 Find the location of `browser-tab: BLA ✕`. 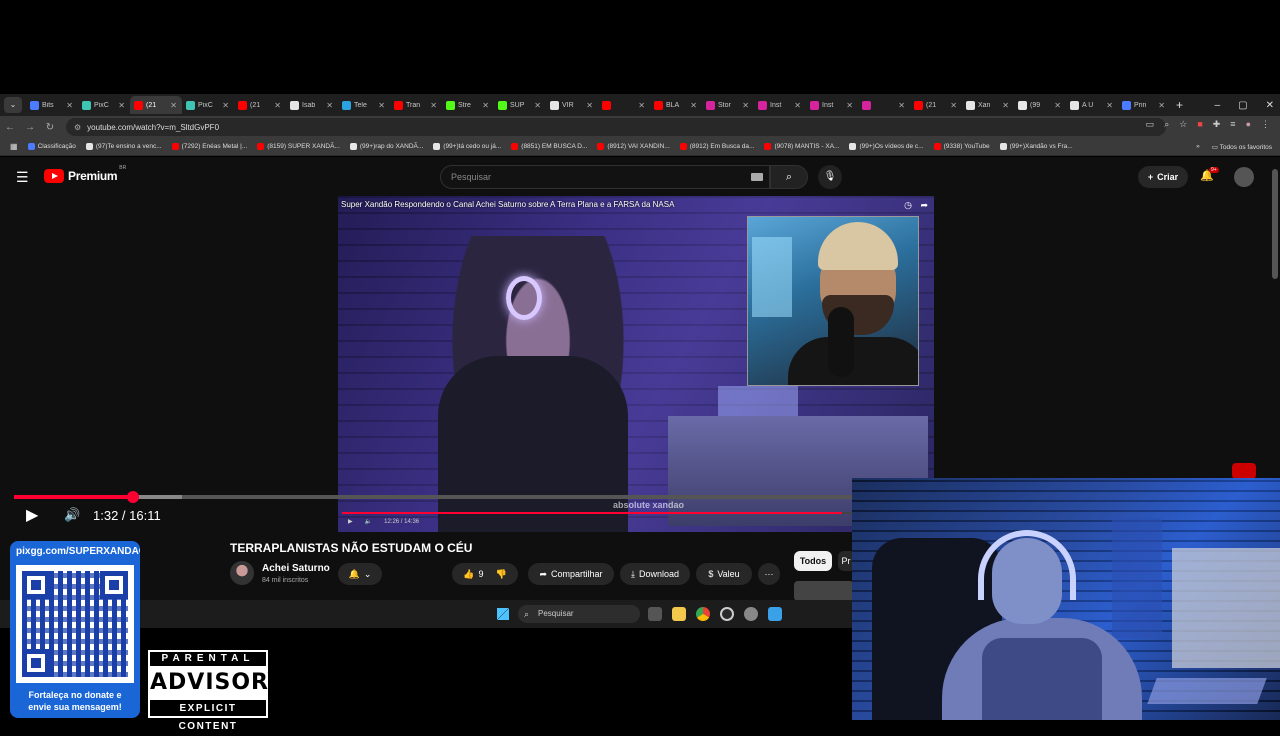

browser-tab: BLA ✕ is located at coordinates (676, 105).